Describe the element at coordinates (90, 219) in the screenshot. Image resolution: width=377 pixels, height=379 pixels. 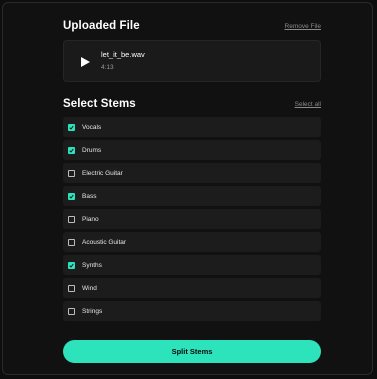
I see `stem-label: Piano` at that location.